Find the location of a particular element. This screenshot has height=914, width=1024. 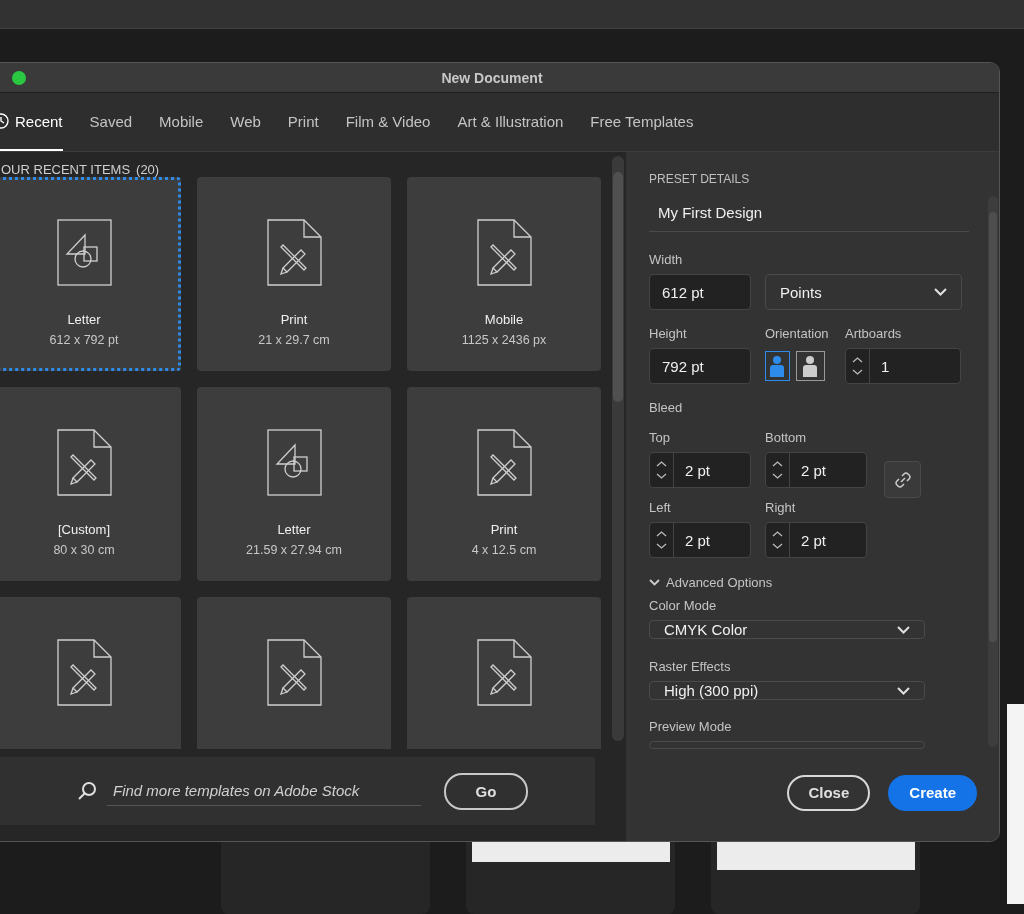

preset-card: Letter 21.59 x 27.94 cm is located at coordinates (294, 484).